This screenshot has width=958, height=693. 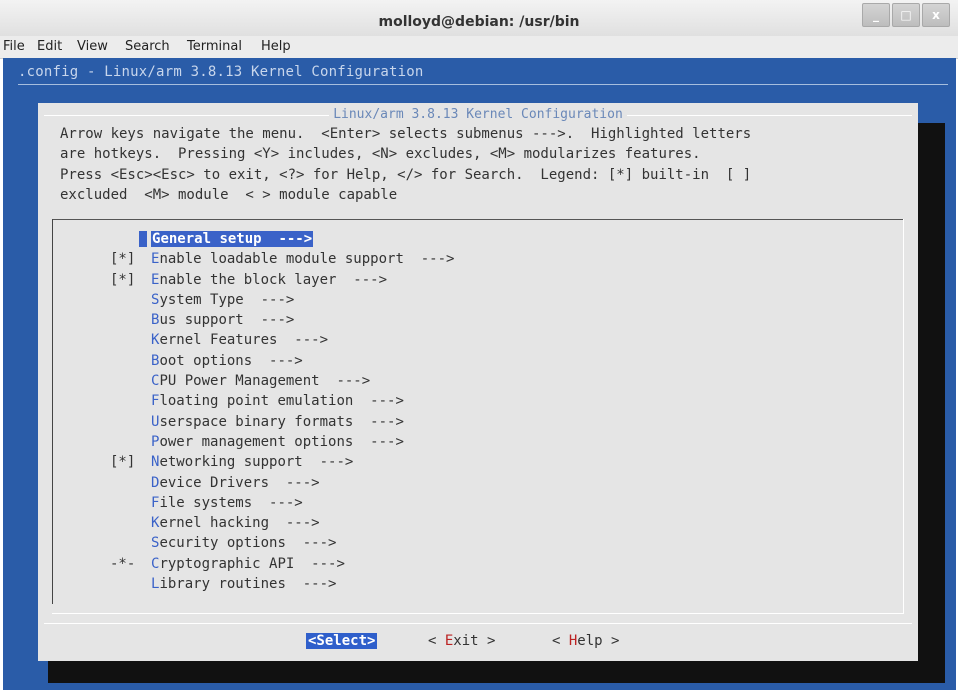 I want to click on menu-item-state: -*-, so click(x=123, y=563).